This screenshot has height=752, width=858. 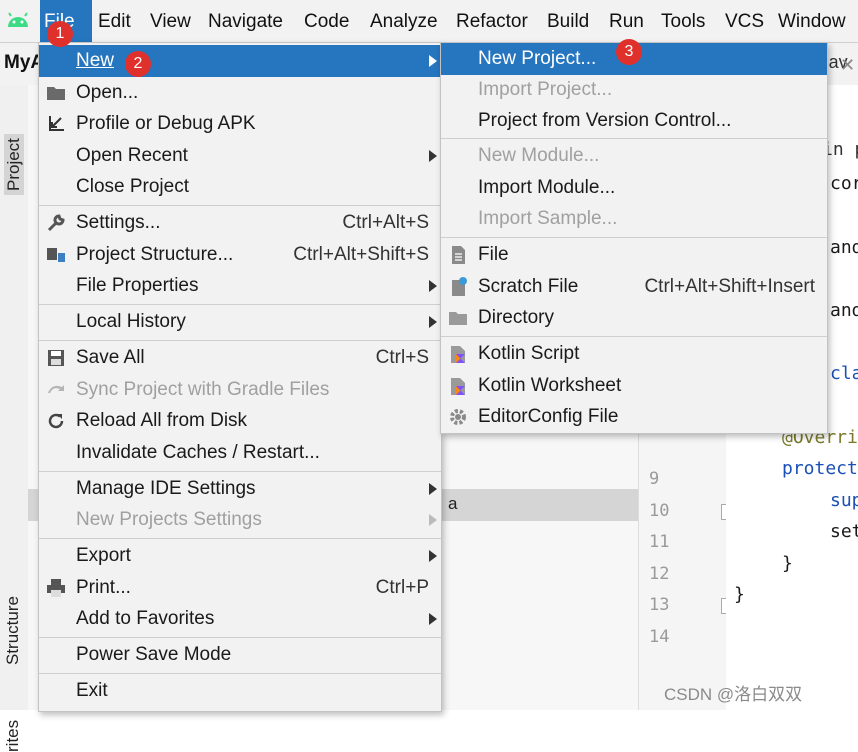 I want to click on menu-item-project-structure: Project Structure... Ctrl+Alt+Shift+S, so click(x=240, y=255).